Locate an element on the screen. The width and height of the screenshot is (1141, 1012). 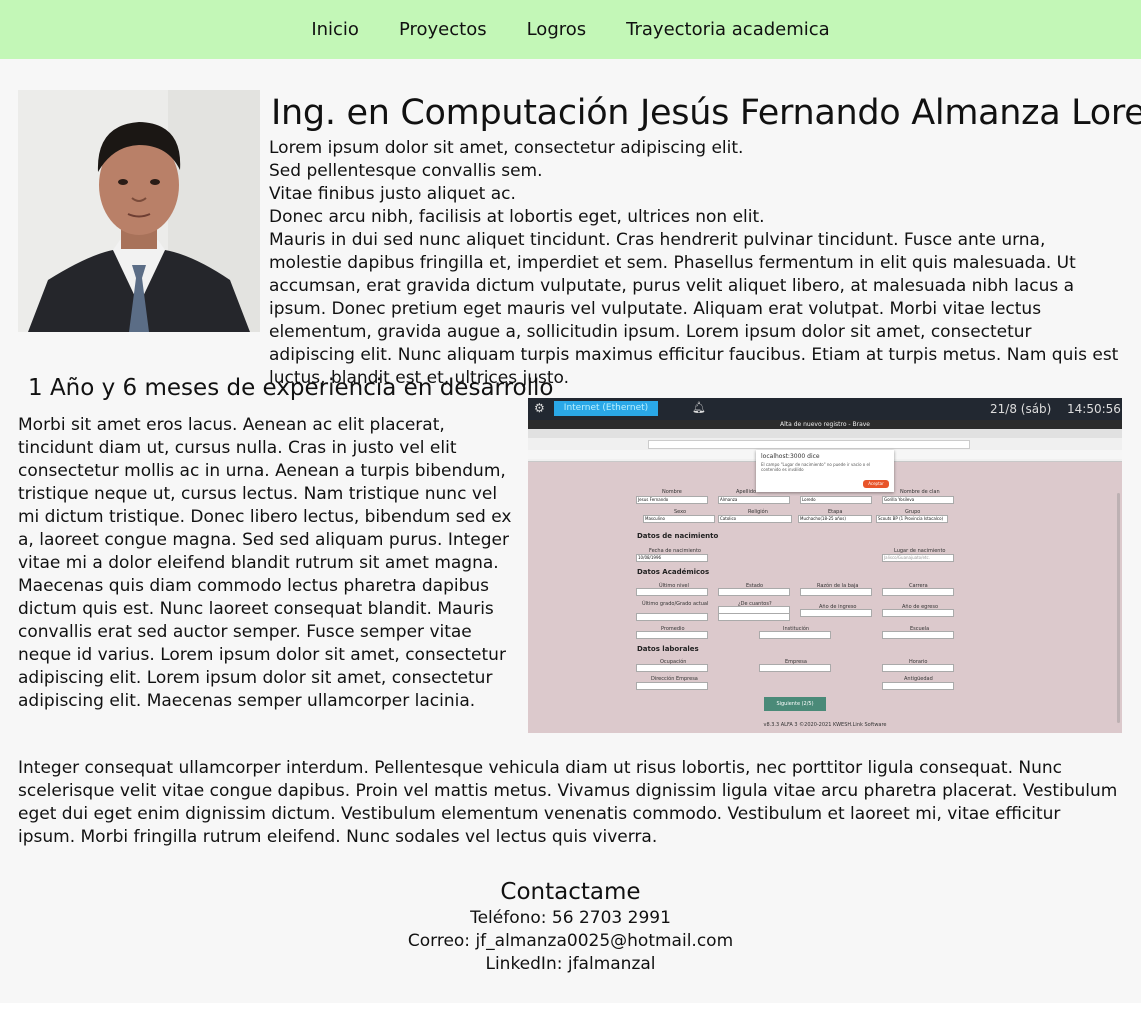
birth-date-input: 10/08/1996 is located at coordinates (672, 558).